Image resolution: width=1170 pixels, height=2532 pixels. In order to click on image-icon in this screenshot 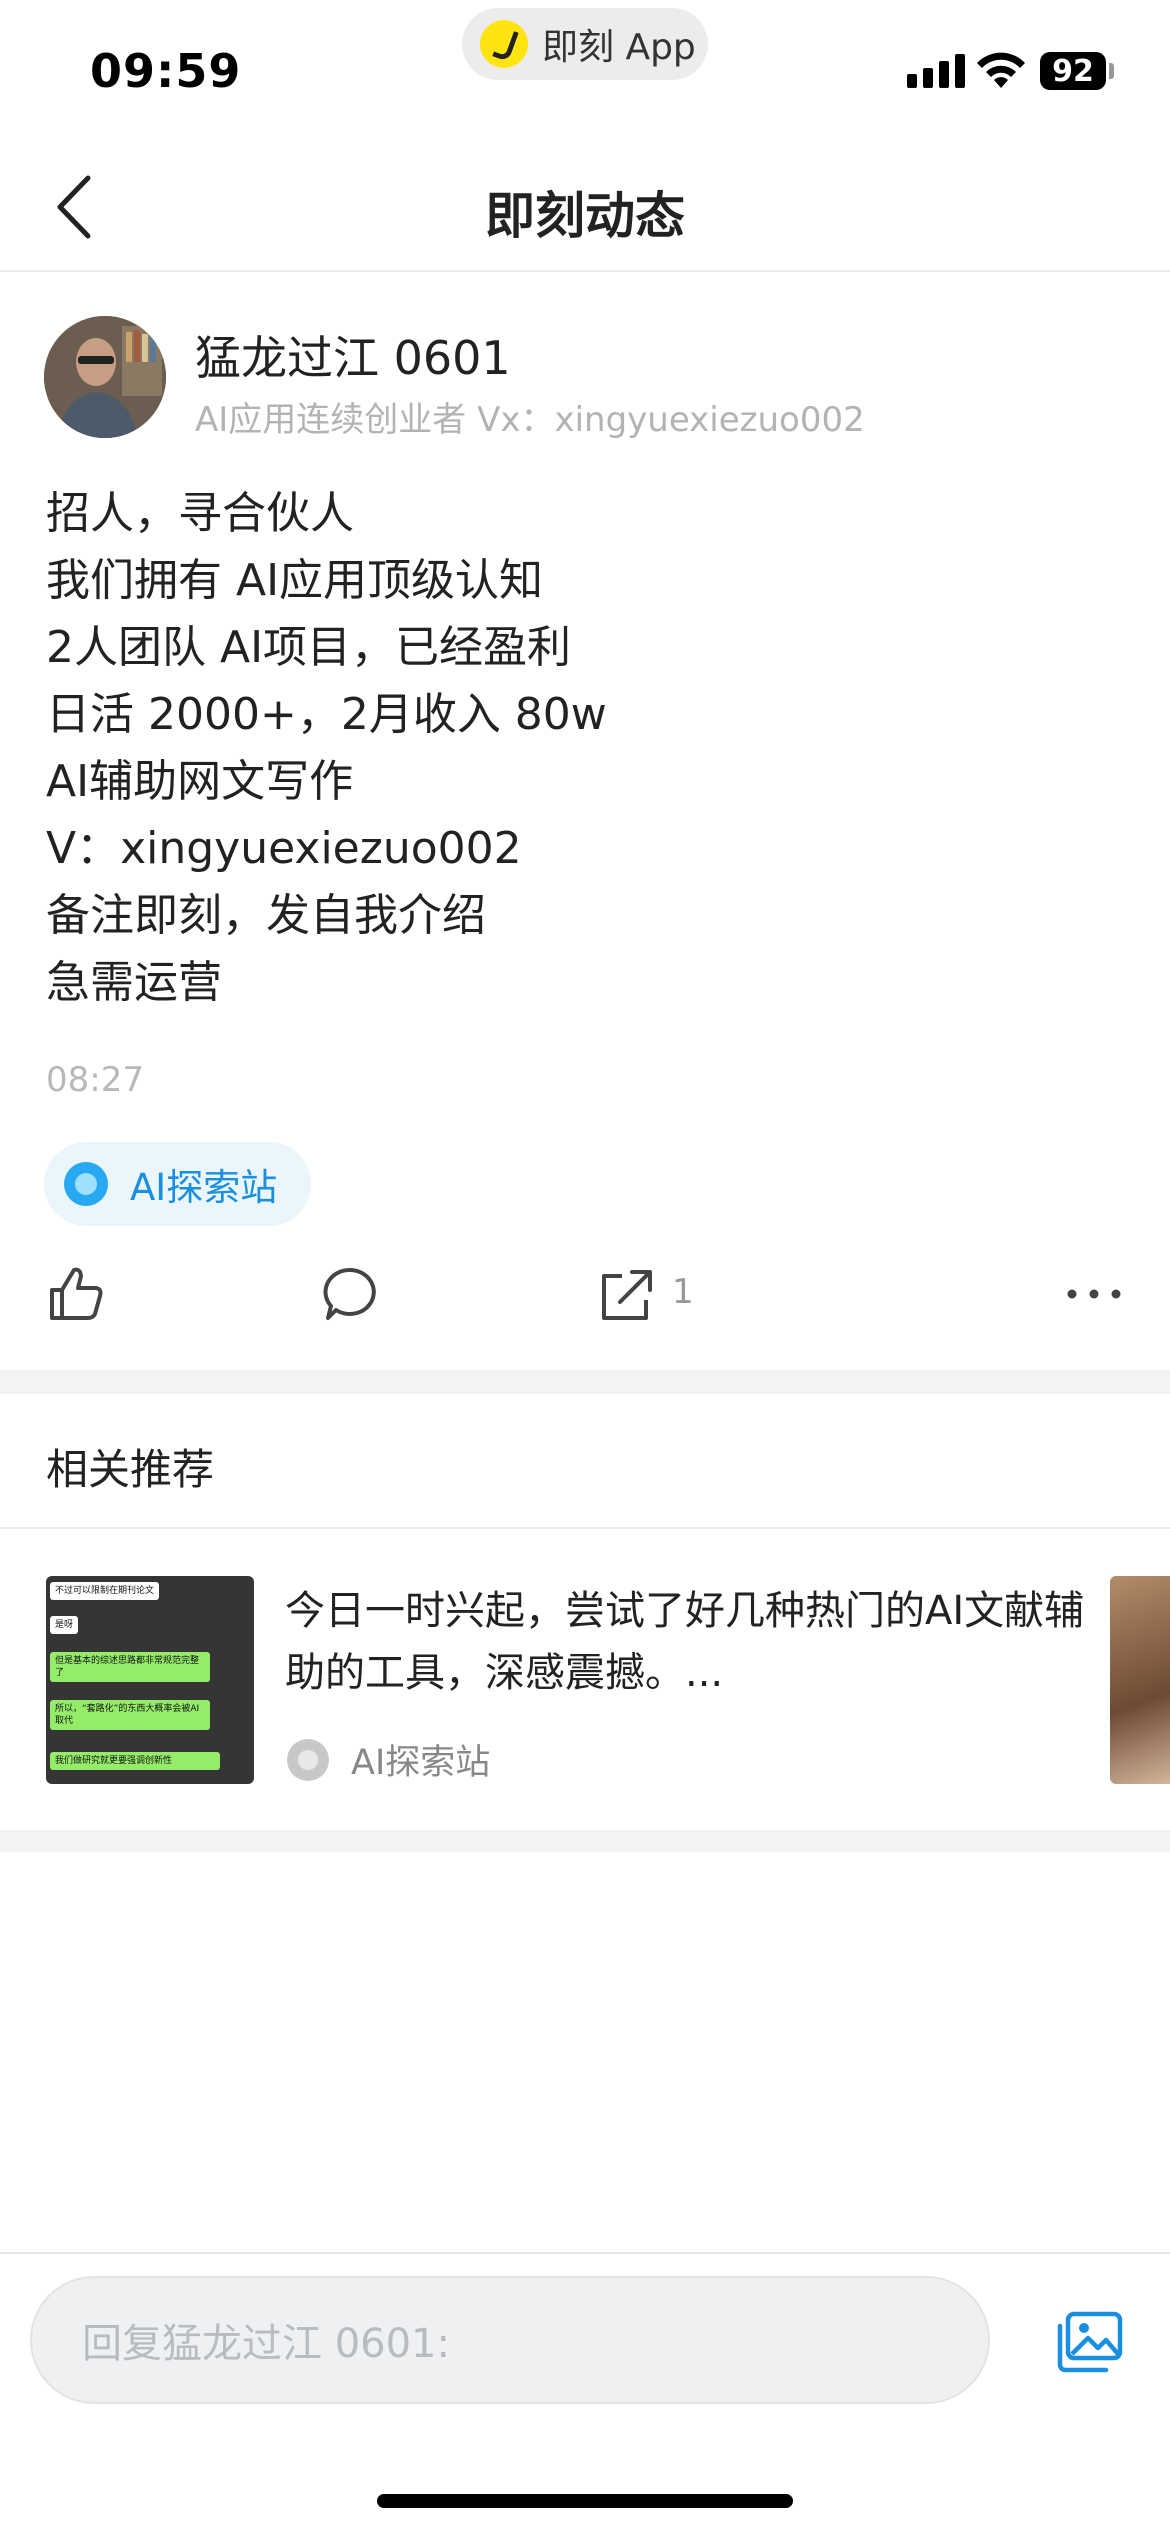, I will do `click(1089, 2342)`.